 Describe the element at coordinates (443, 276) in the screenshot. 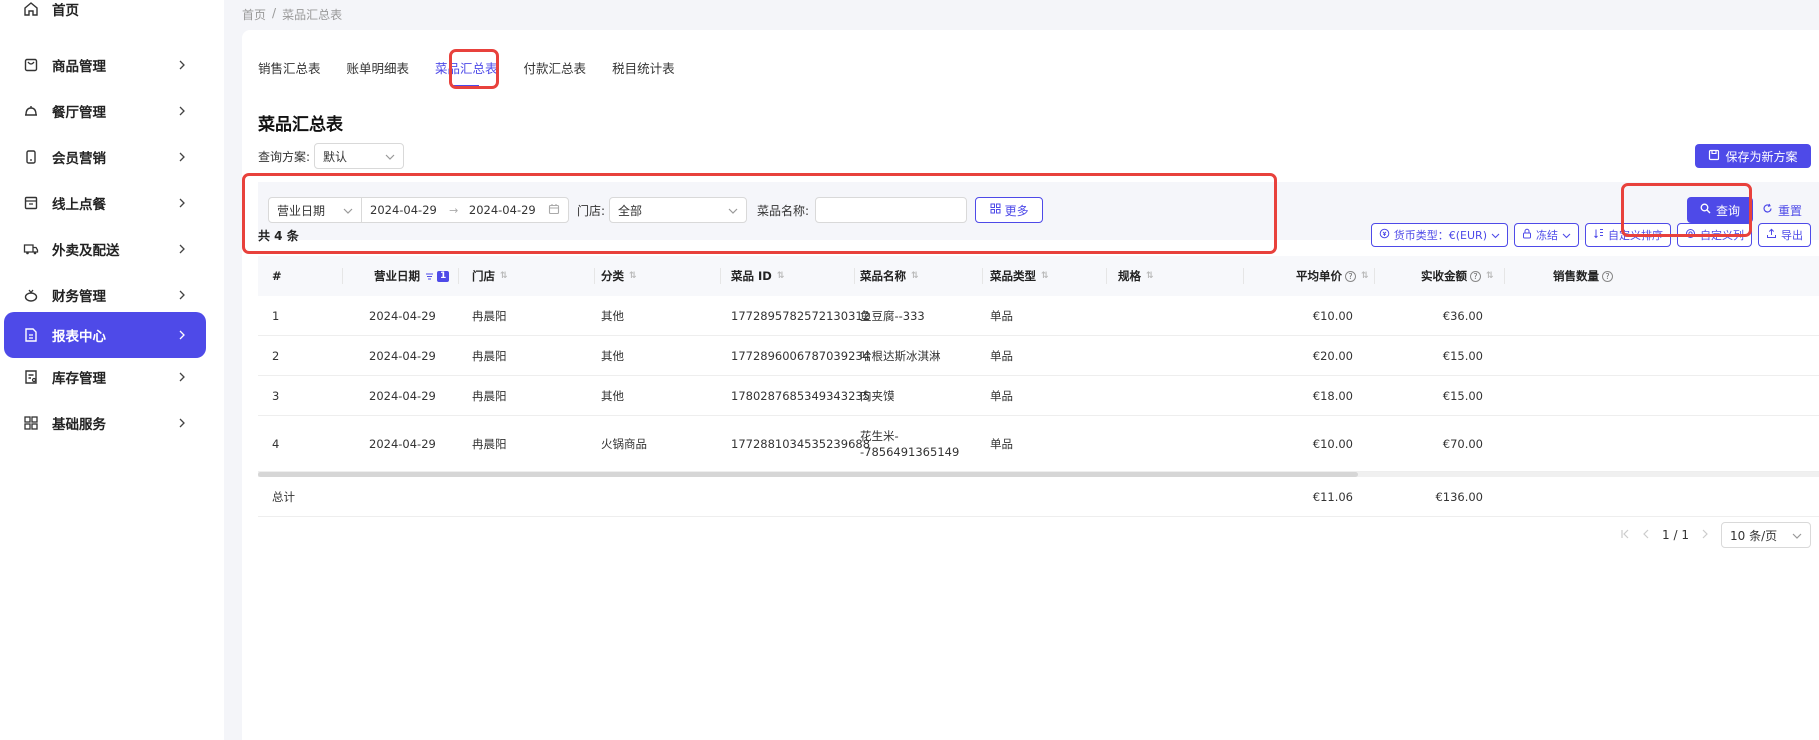

I see `sort-order-badge: 1` at that location.